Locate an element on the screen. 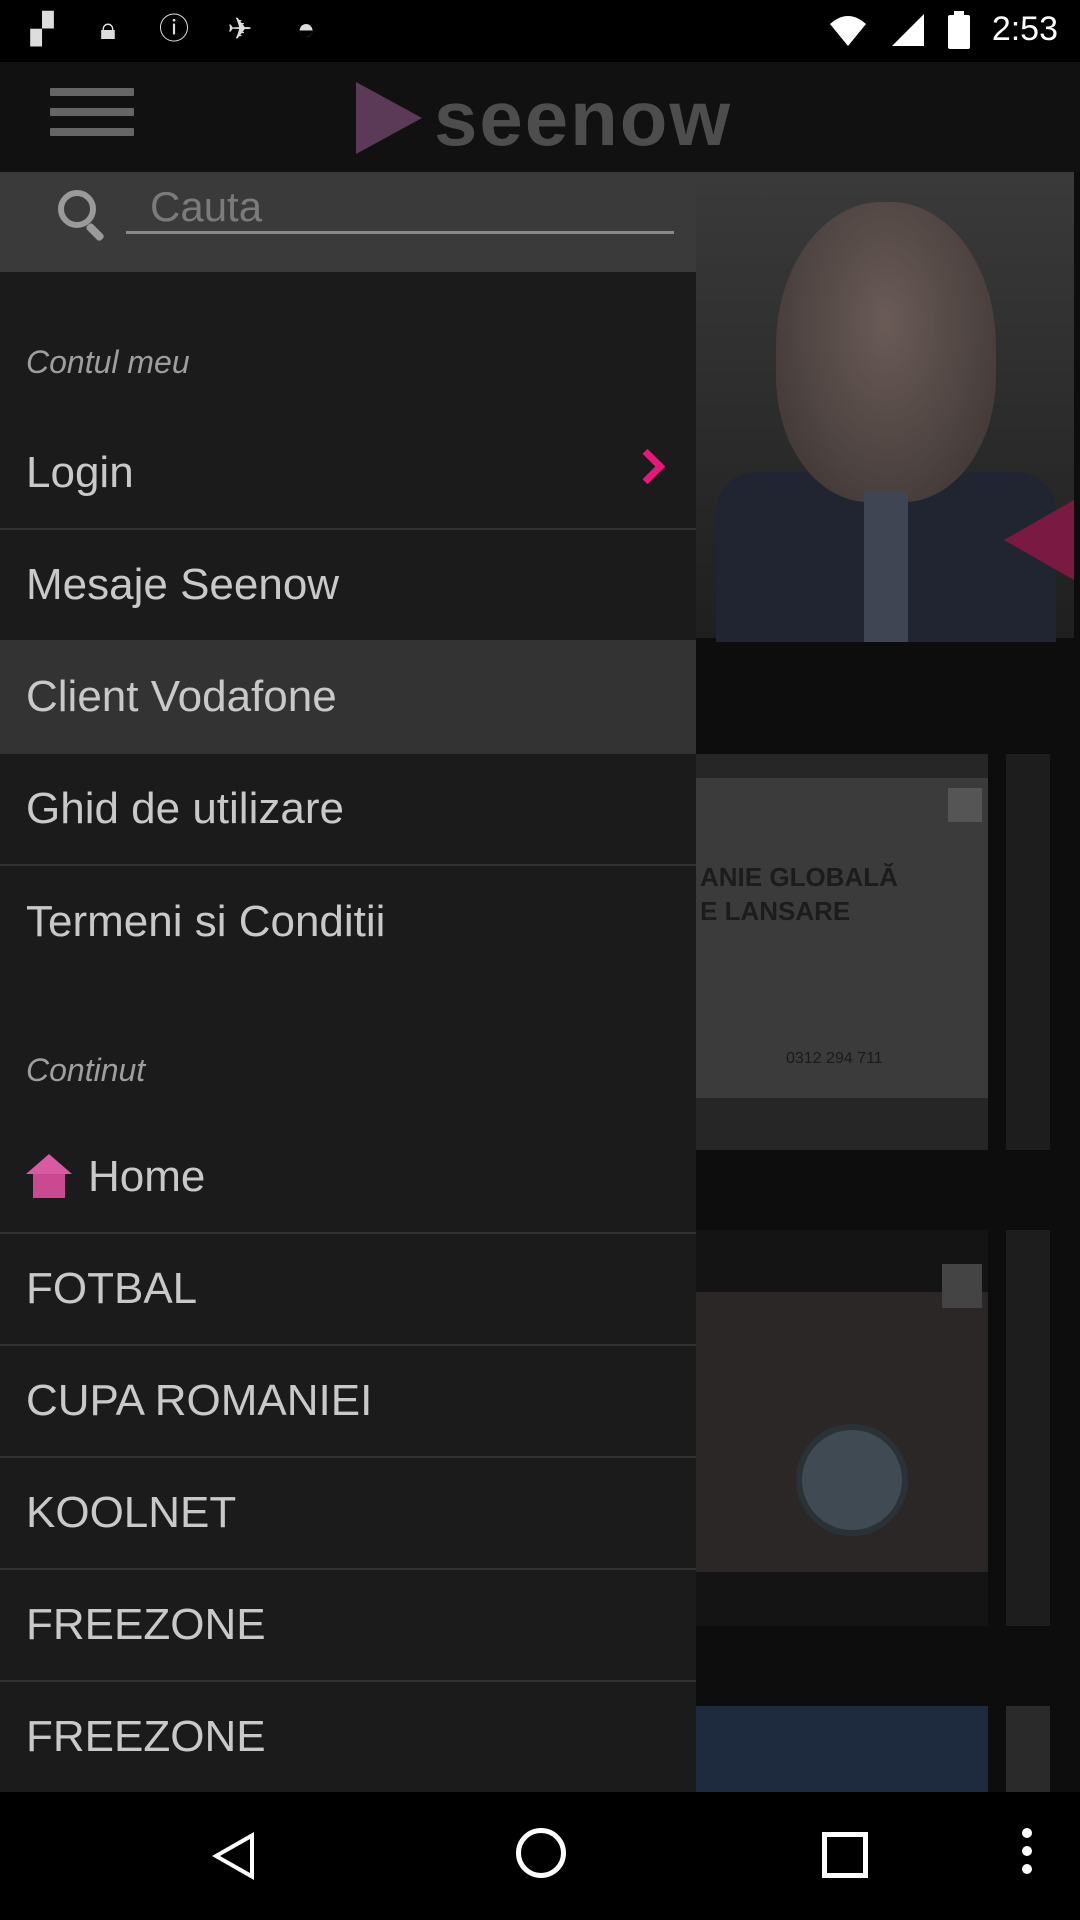 The image size is (1080, 1920). status-time: 2:53 is located at coordinates (1024, 29).